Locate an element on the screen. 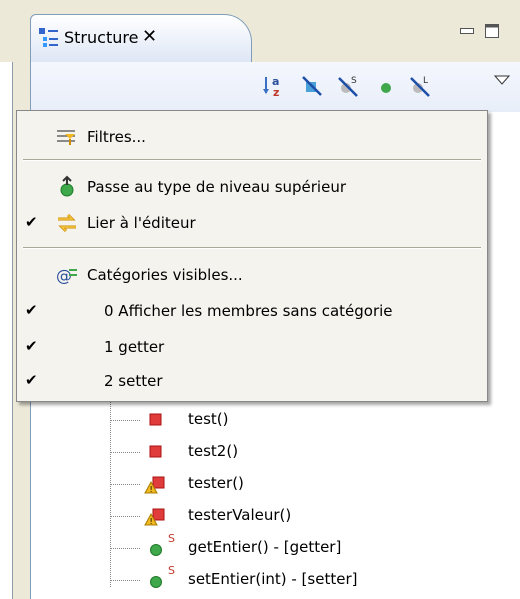 The height and width of the screenshot is (599, 520). tree-item: test2() is located at coordinates (310, 452).